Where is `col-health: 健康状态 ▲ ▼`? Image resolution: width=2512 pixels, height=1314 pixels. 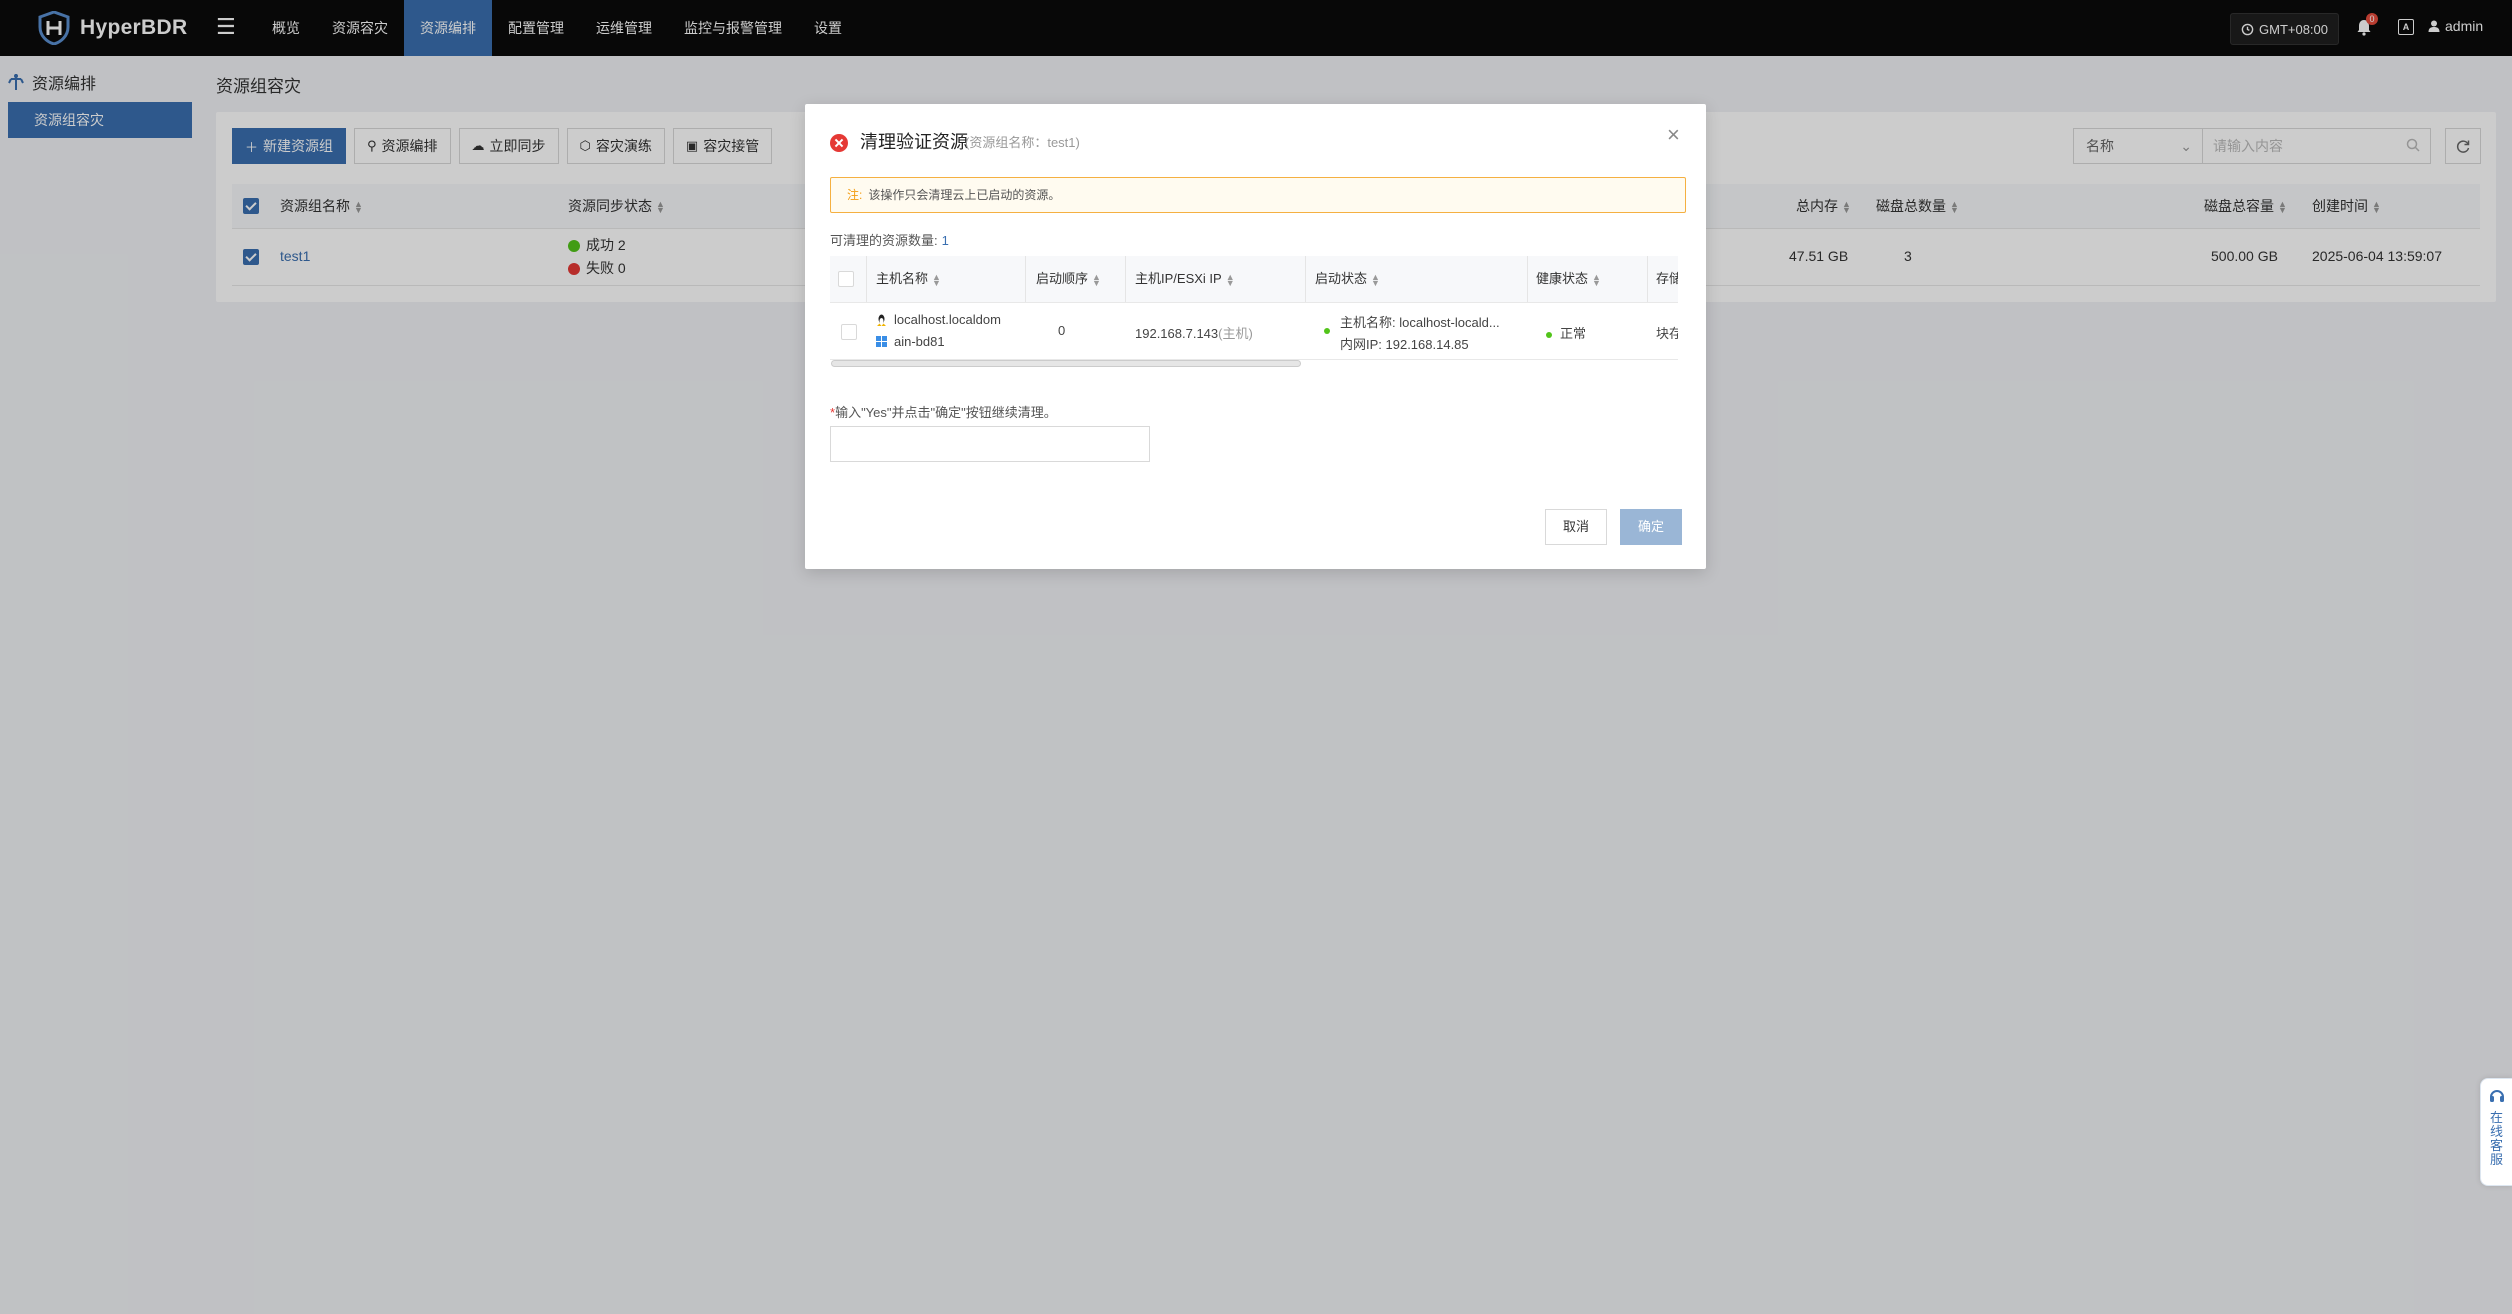
col-health: 健康状态 ▲ ▼ is located at coordinates (1568, 279).